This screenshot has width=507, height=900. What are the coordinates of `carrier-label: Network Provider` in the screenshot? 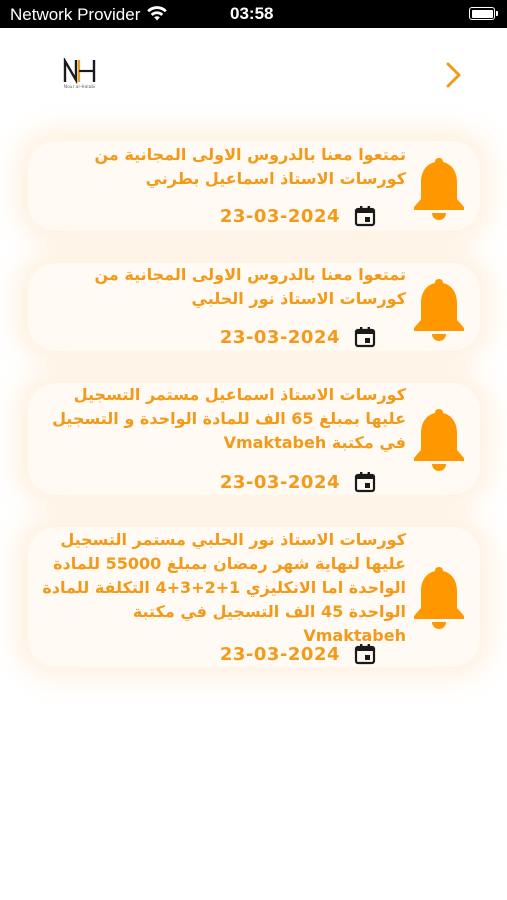 It's located at (75, 14).